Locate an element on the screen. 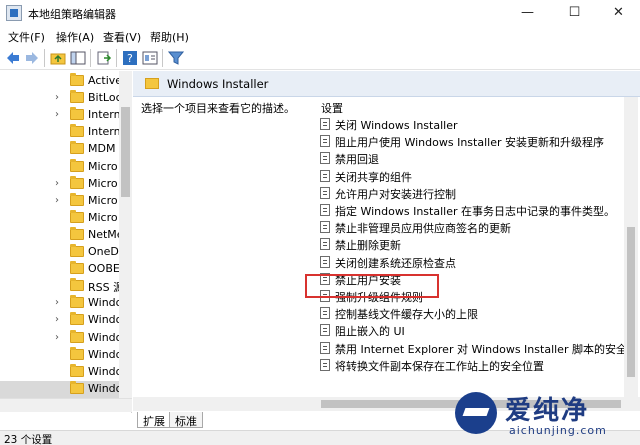 This screenshot has height=445, width=640. policy-label: 关闭共享的组件 is located at coordinates (373, 177).